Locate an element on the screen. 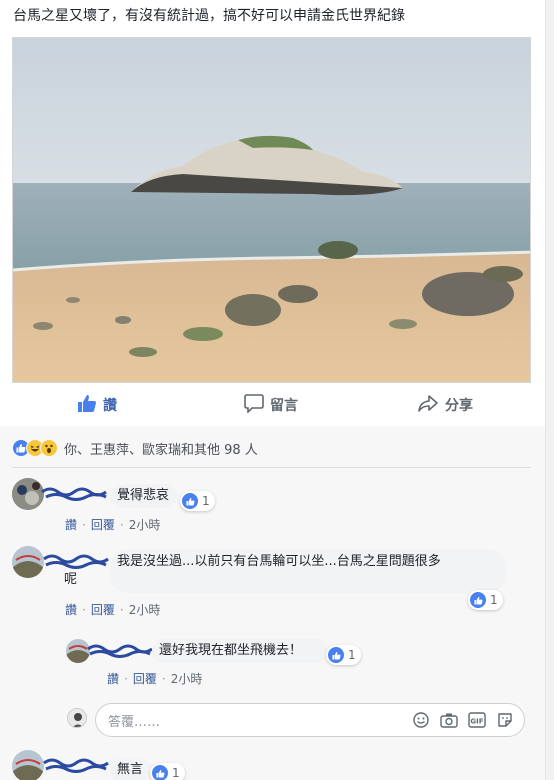 The height and width of the screenshot is (780, 554). comment-bubble: 還好我現在都坐飛機去！ is located at coordinates (240, 651).